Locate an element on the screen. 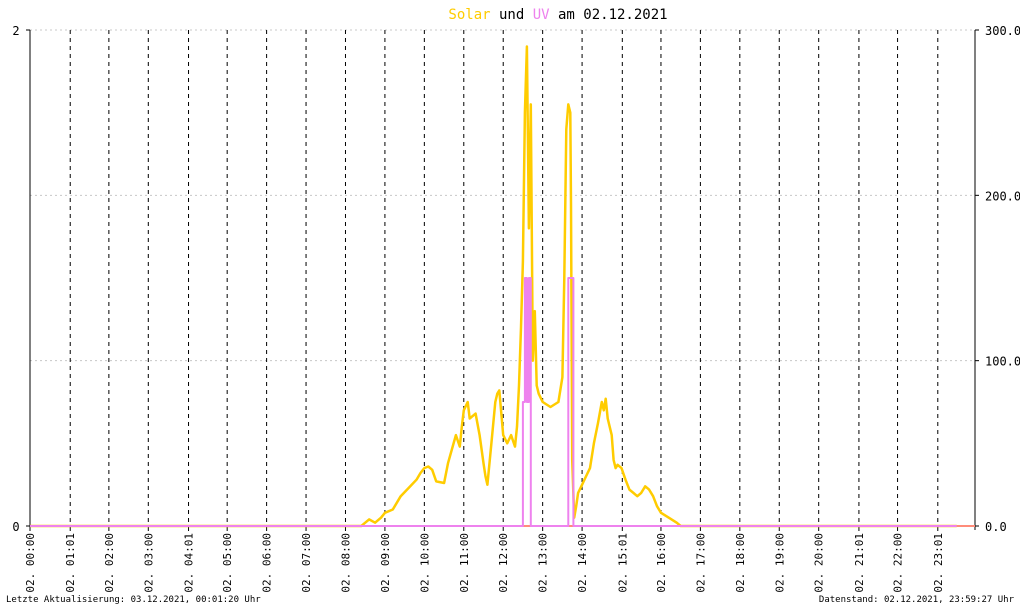 The image size is (1020, 606). x-axis-tick-label: 02. 15:01 is located at coordinates (622, 563).